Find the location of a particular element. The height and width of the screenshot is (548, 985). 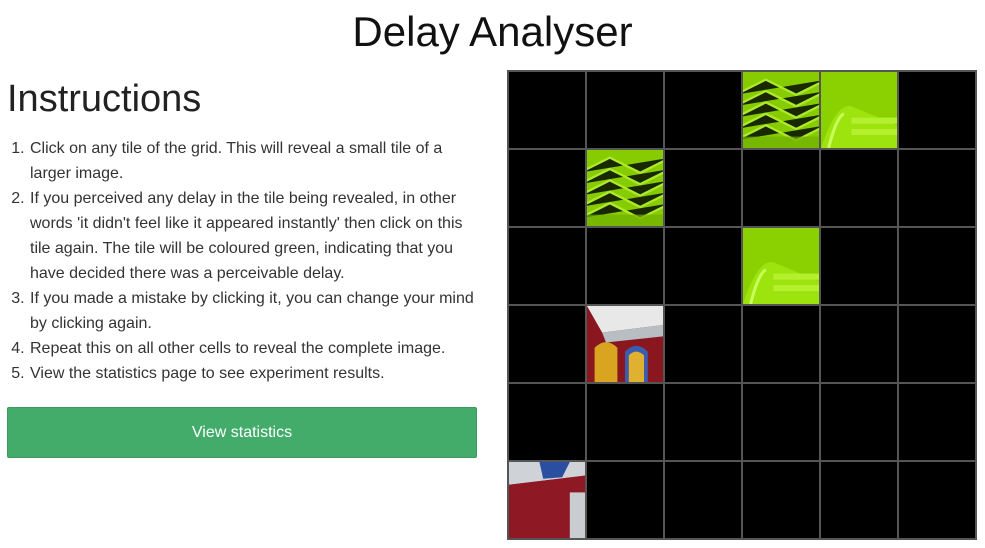

grid-tile-r1-c2 is located at coordinates (625, 110).